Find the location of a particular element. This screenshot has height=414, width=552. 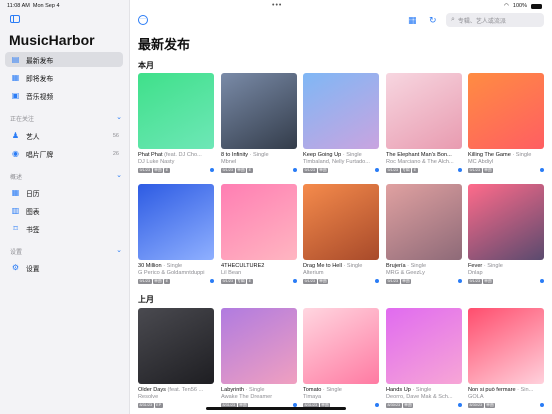

sidebar-item-music-videos: ▣ 音乐视频 is located at coordinates (64, 95).